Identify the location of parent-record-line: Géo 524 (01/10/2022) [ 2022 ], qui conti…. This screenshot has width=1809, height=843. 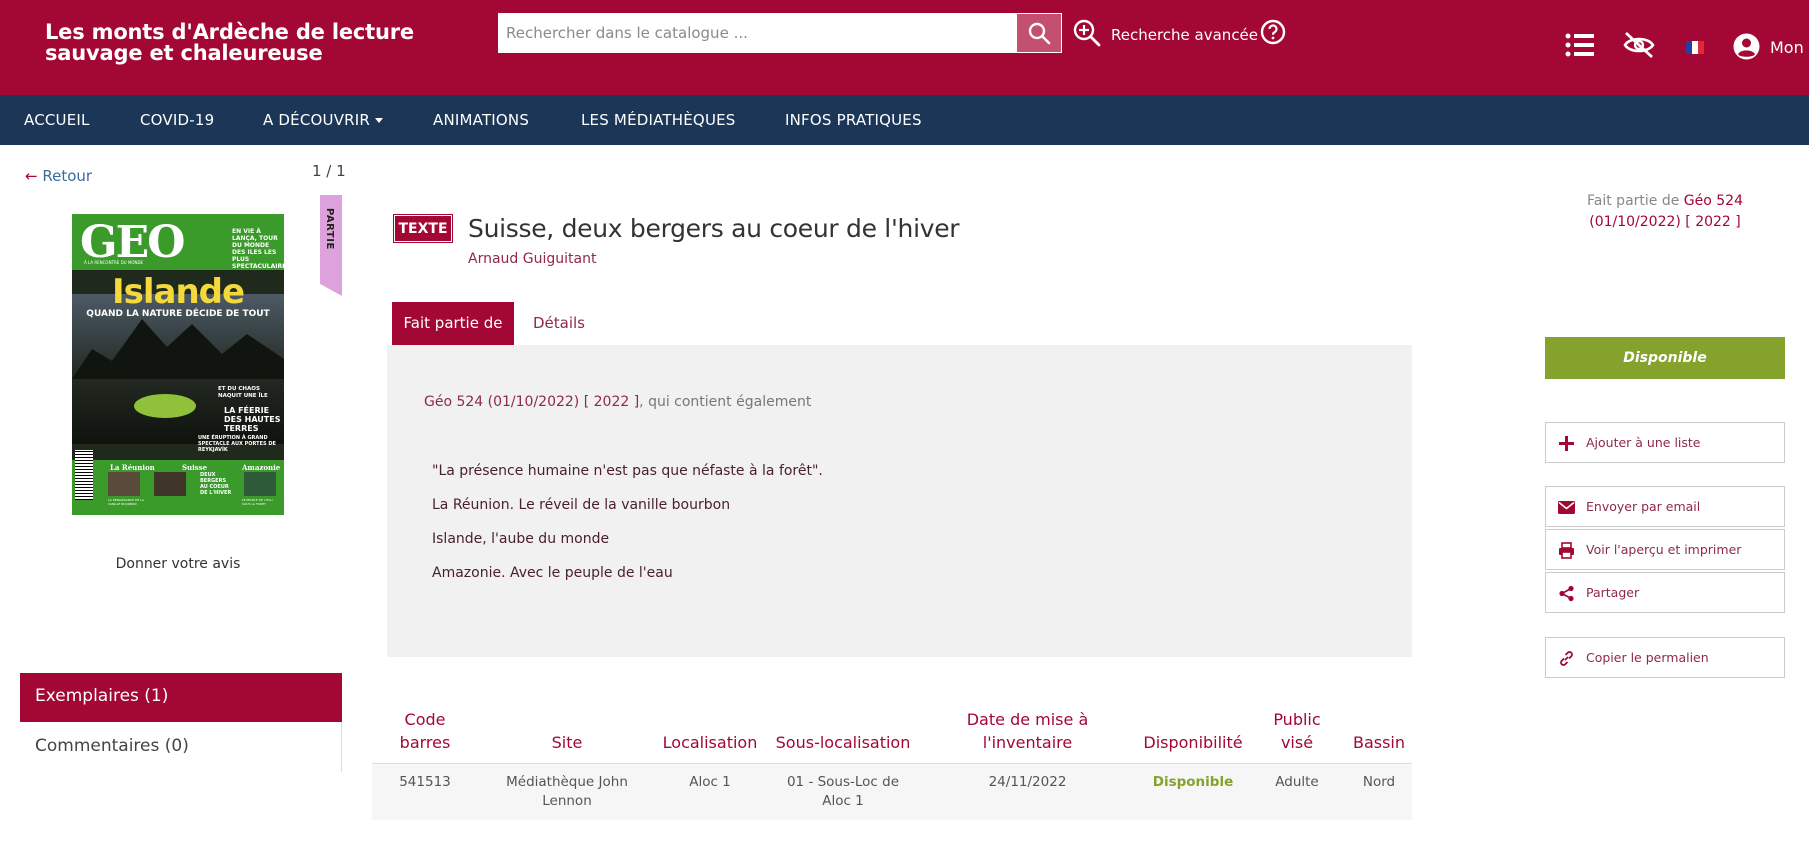
(617, 402).